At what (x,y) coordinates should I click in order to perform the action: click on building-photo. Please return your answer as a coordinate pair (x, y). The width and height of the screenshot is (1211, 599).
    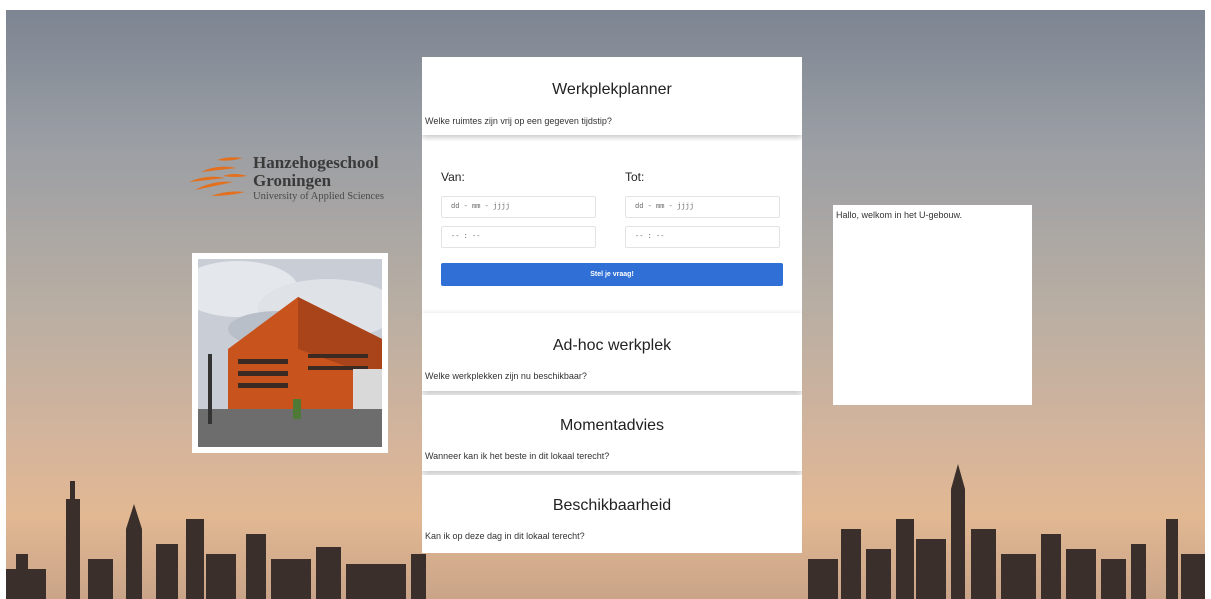
    Looking at the image, I should click on (290, 353).